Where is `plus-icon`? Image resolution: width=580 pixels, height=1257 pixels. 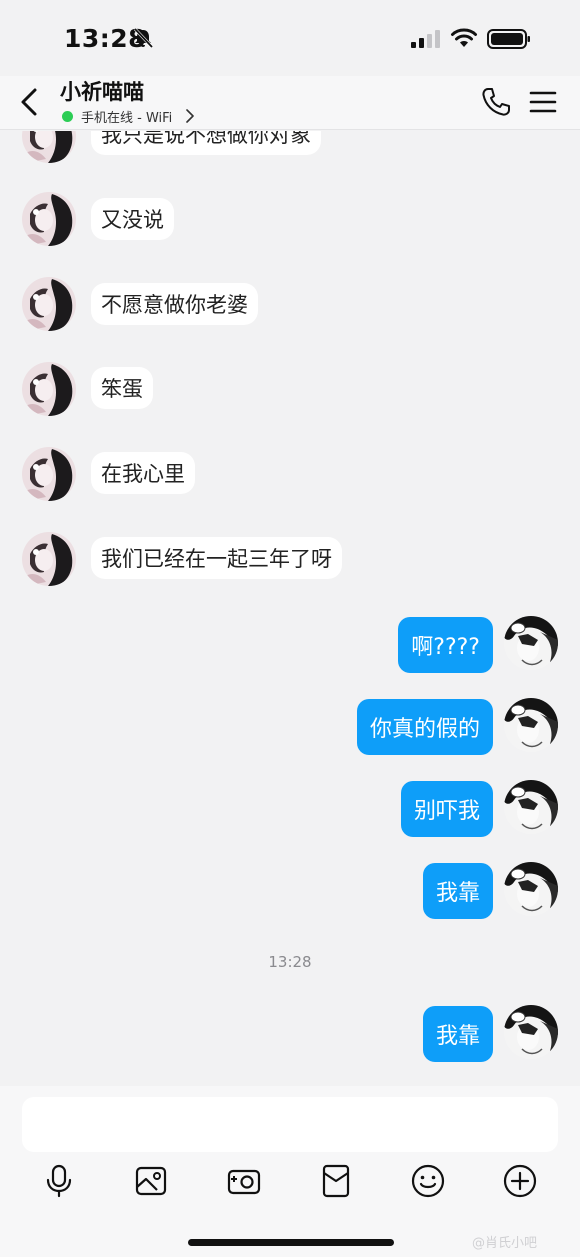
plus-icon is located at coordinates (520, 1181).